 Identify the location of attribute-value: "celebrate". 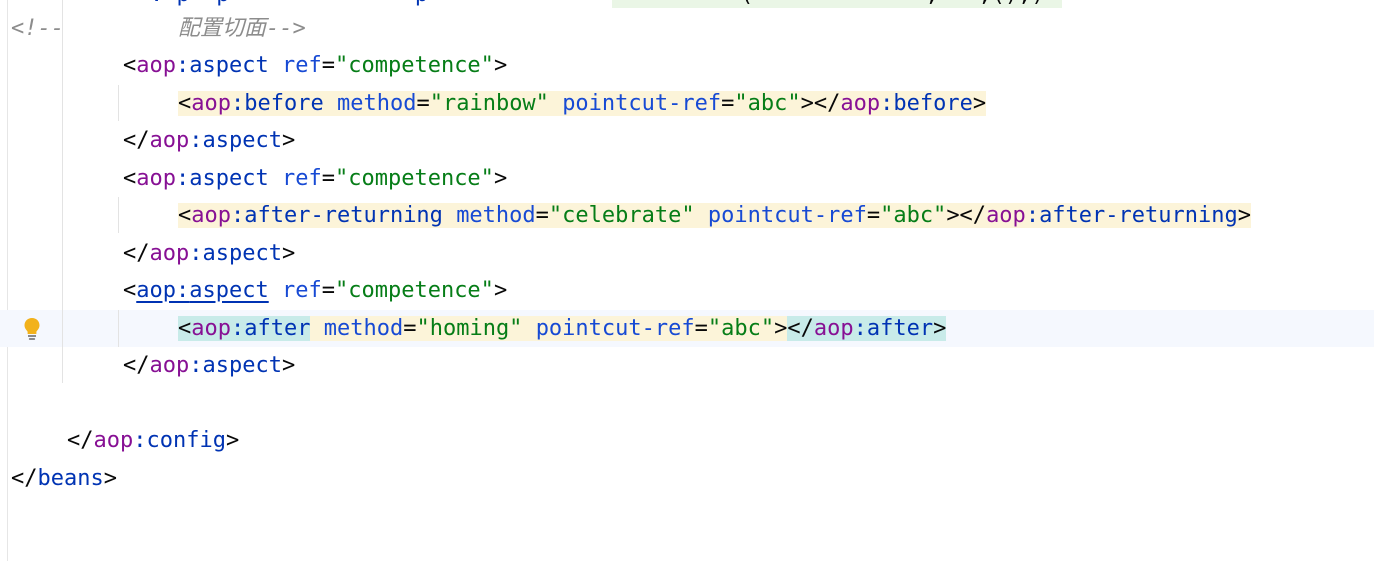
(621, 215).